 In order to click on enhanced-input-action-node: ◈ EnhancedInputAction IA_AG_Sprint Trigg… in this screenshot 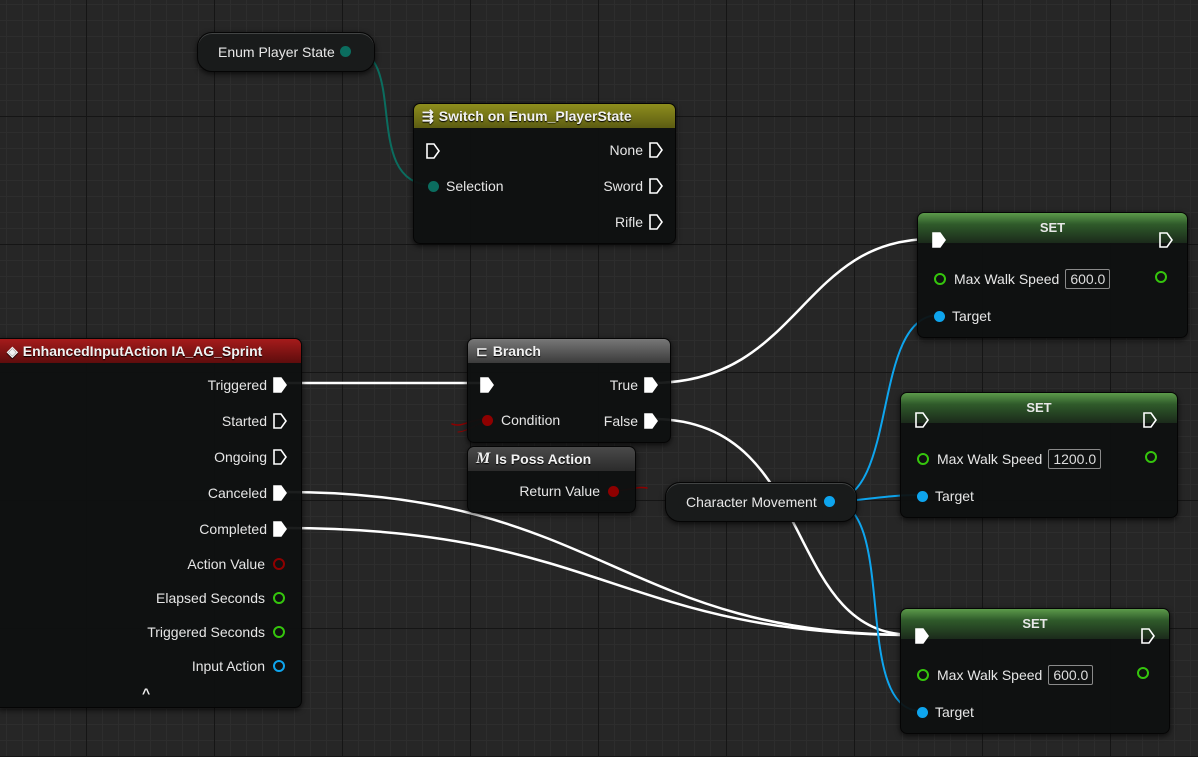, I will do `click(151, 523)`.